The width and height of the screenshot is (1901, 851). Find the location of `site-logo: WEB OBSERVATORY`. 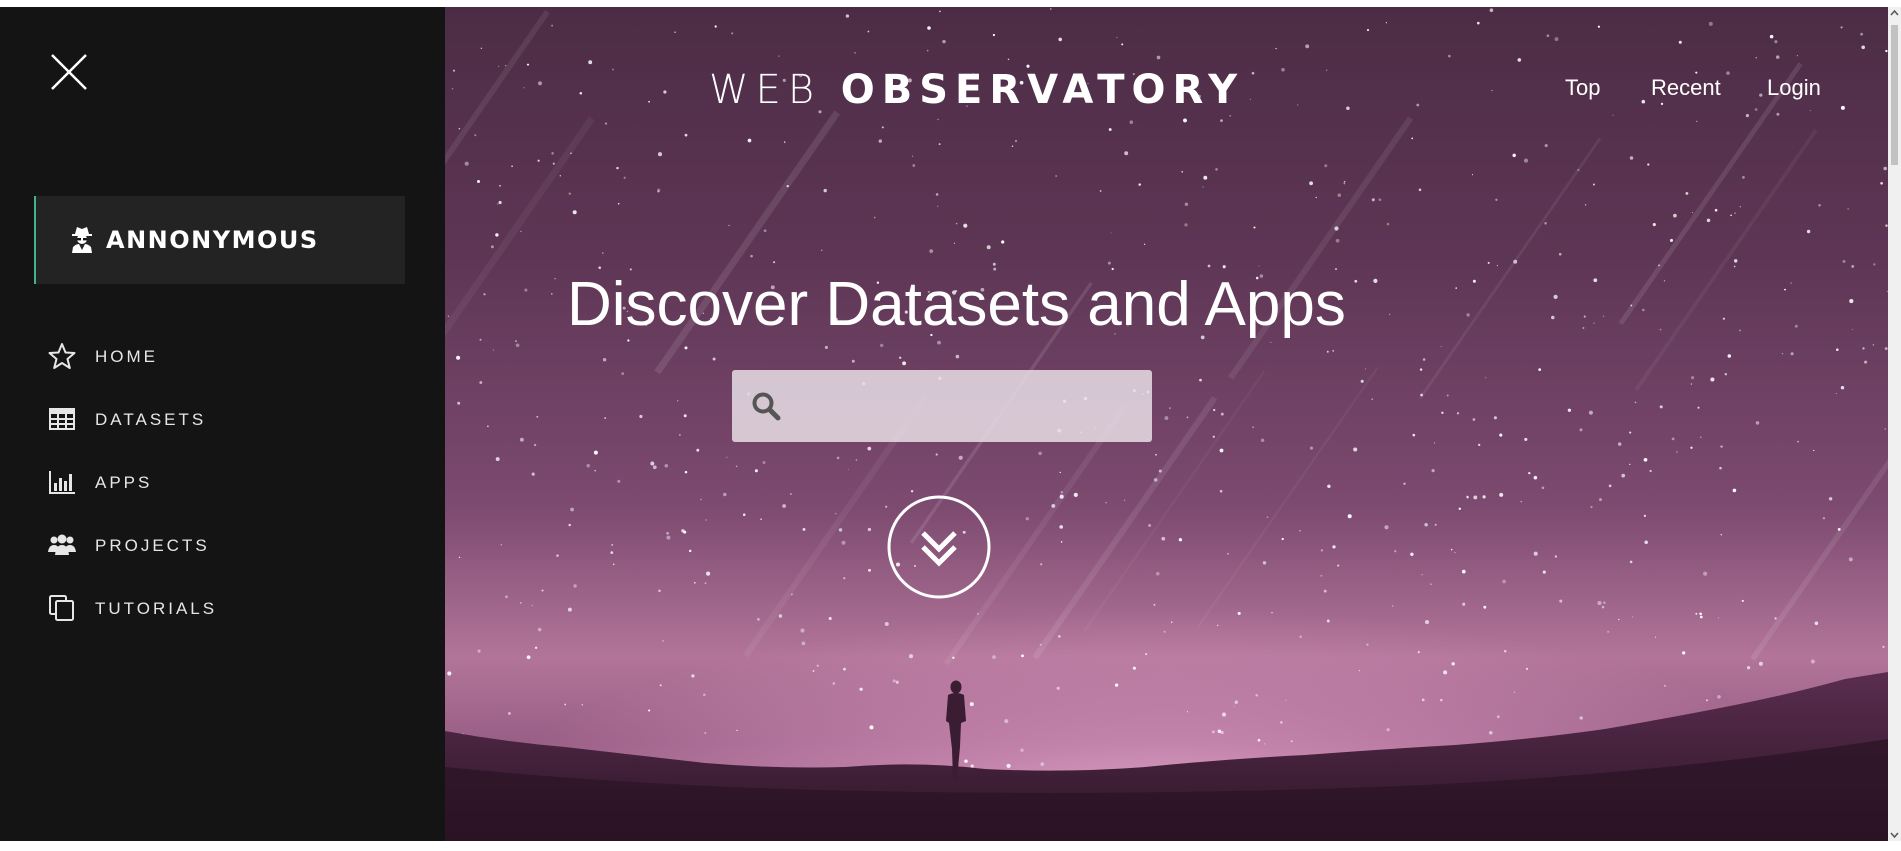

site-logo: WEB OBSERVATORY is located at coordinates (976, 90).